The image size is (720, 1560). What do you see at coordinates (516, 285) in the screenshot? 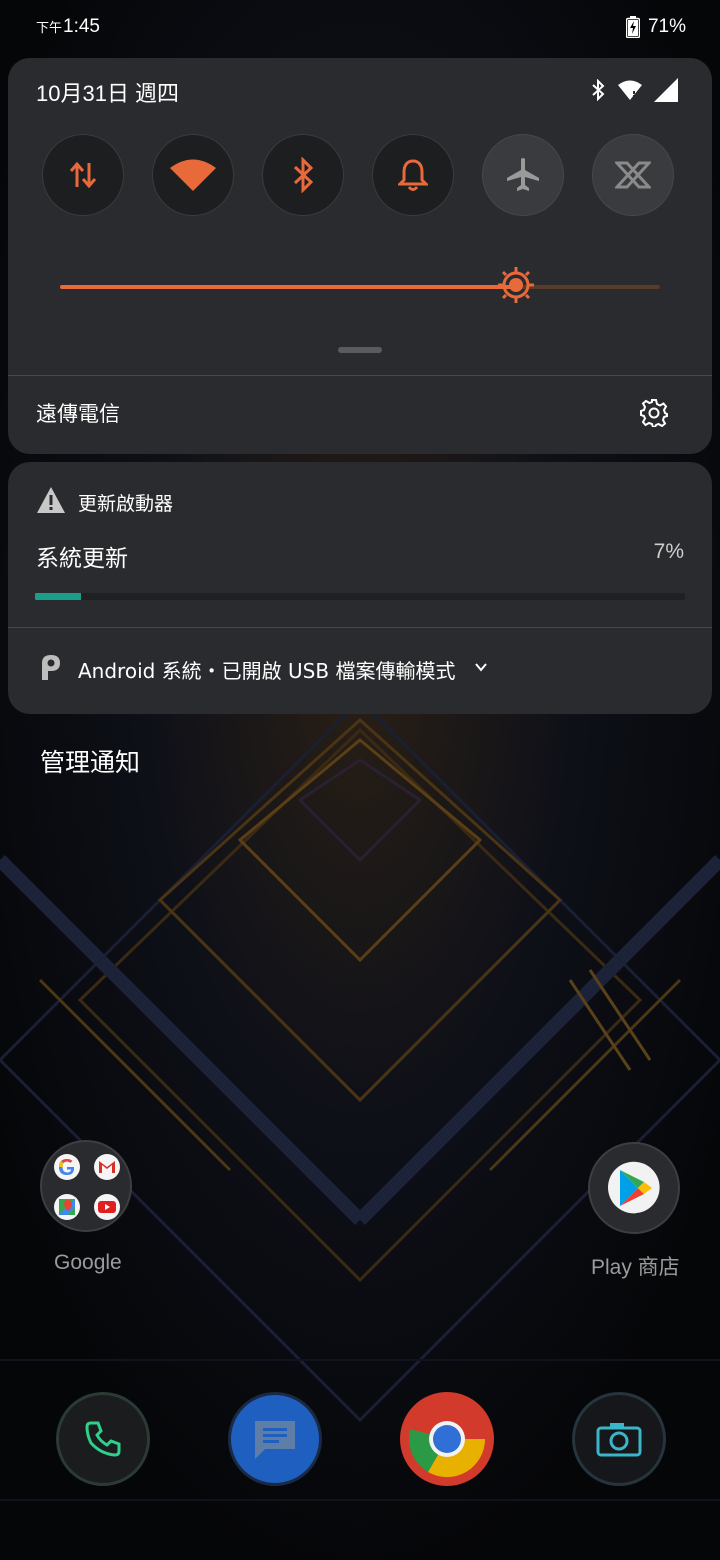
I see `brightness-sun-icon` at bounding box center [516, 285].